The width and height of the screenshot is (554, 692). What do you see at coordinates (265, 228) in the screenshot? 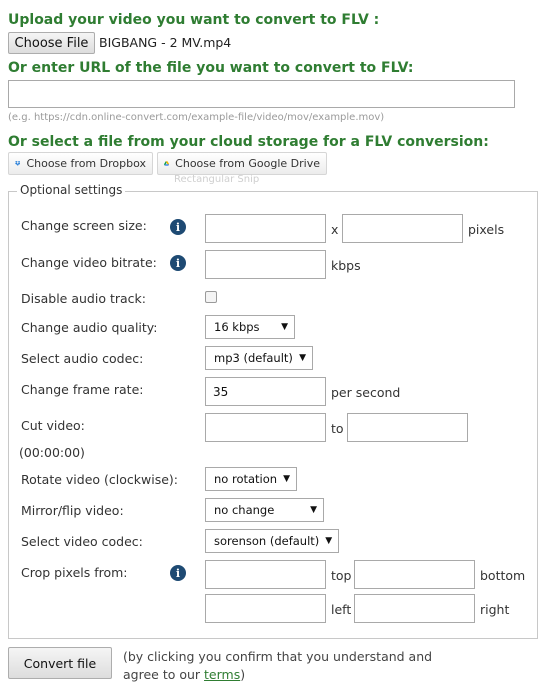
I see `screen-width-input` at bounding box center [265, 228].